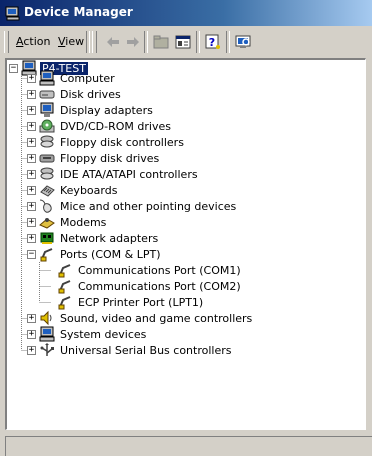  What do you see at coordinates (83, 222) in the screenshot?
I see `tree-item-label: Modems` at bounding box center [83, 222].